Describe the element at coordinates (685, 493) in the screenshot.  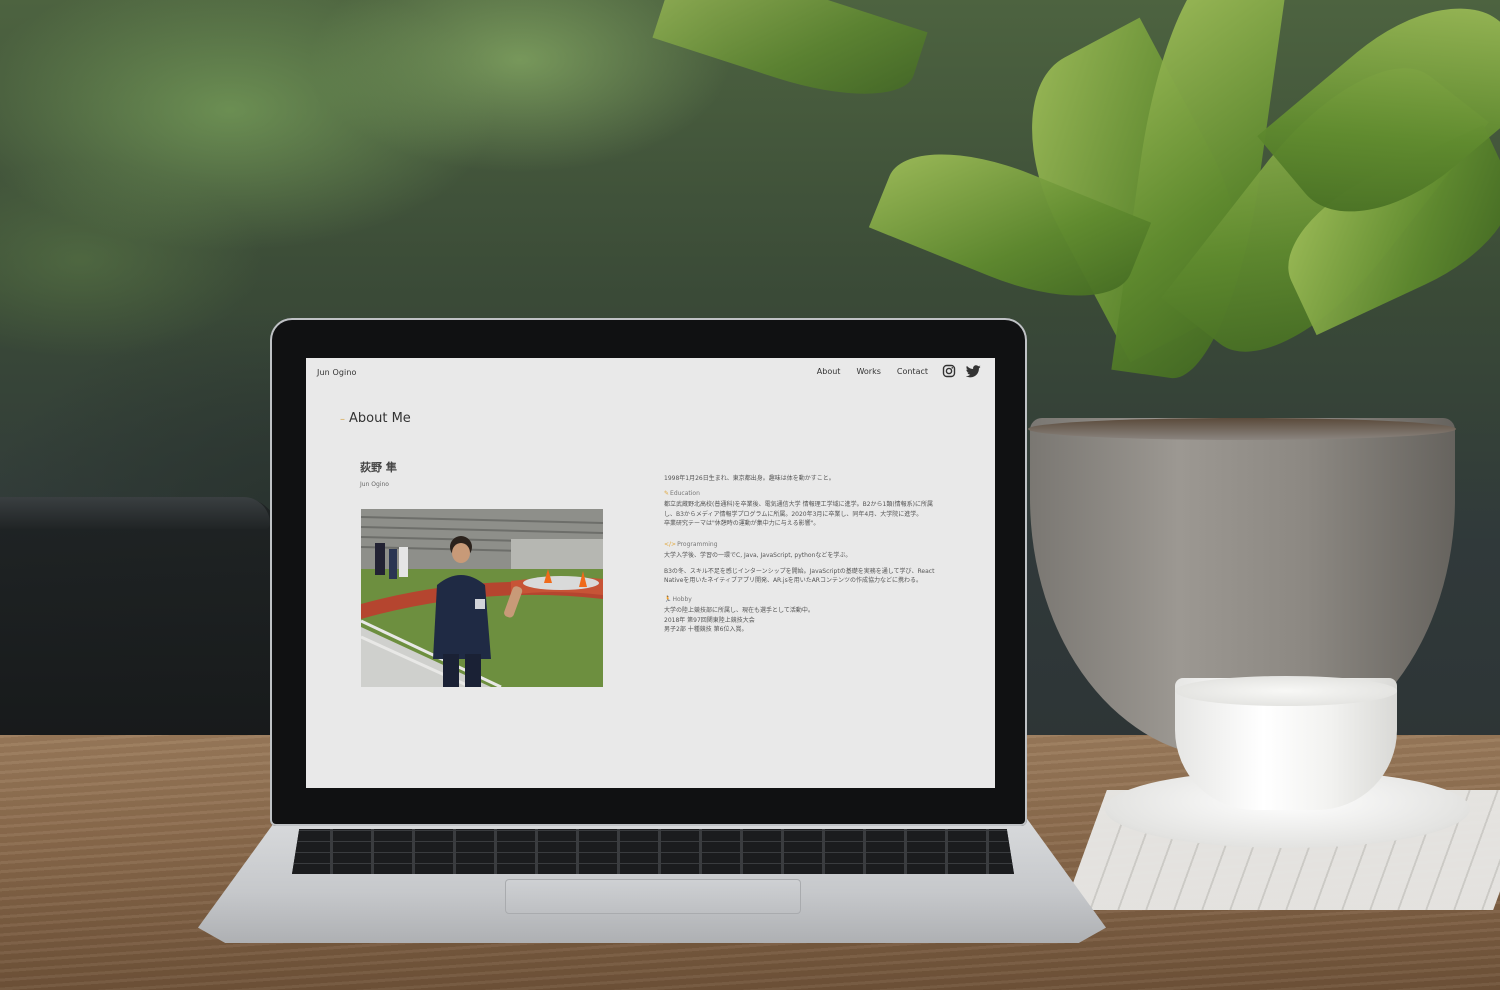
I see `education-heading-text: Education` at that location.